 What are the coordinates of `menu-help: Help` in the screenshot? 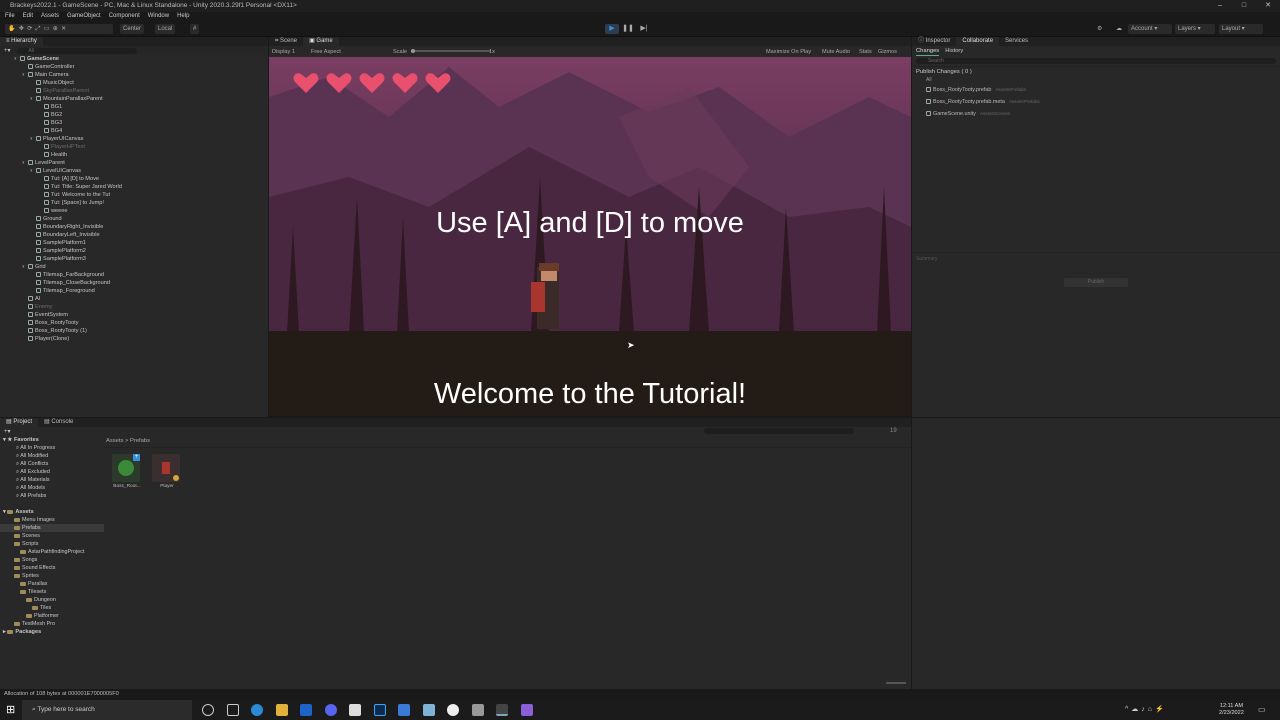 It's located at (183, 16).